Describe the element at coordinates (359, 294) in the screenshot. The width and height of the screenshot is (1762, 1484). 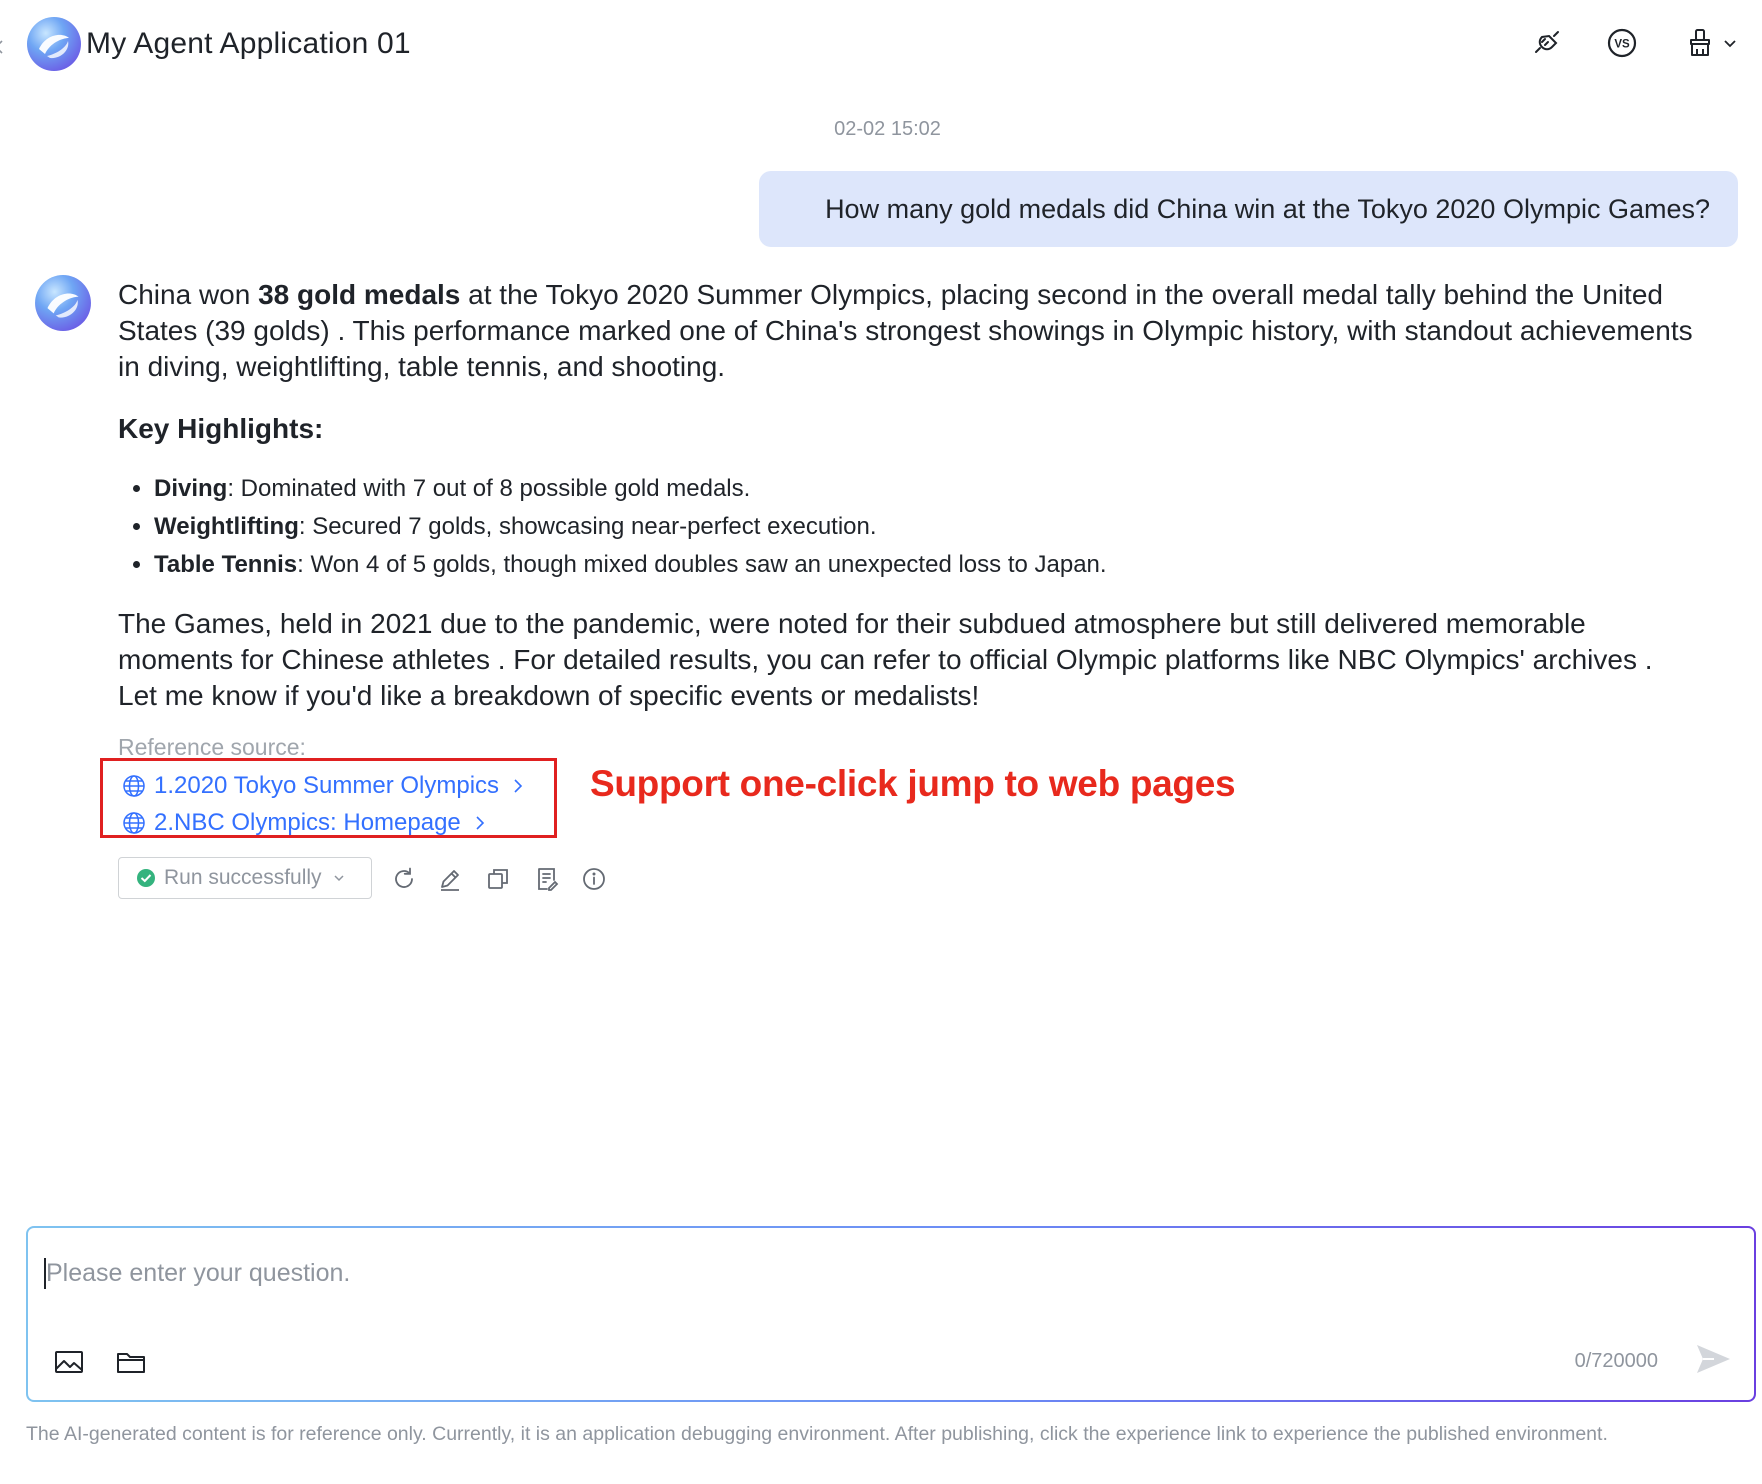
I see `answer-emphasis: 38 gold medals` at that location.